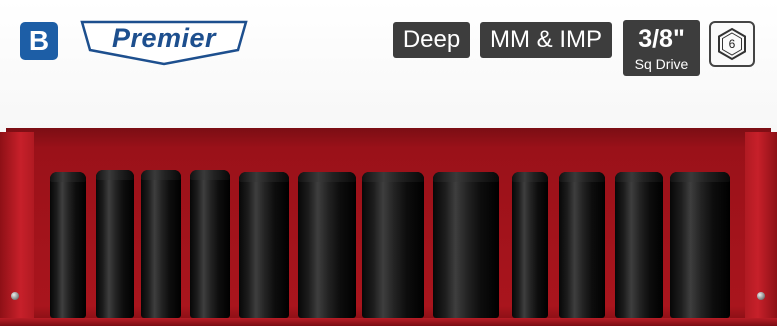 Image resolution: width=777 pixels, height=326 pixels. What do you see at coordinates (15, 296) in the screenshot?
I see `tray-rivet-left` at bounding box center [15, 296].